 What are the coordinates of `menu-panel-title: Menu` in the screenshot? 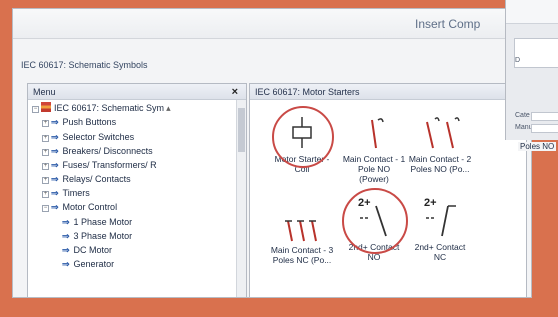 It's located at (44, 92).